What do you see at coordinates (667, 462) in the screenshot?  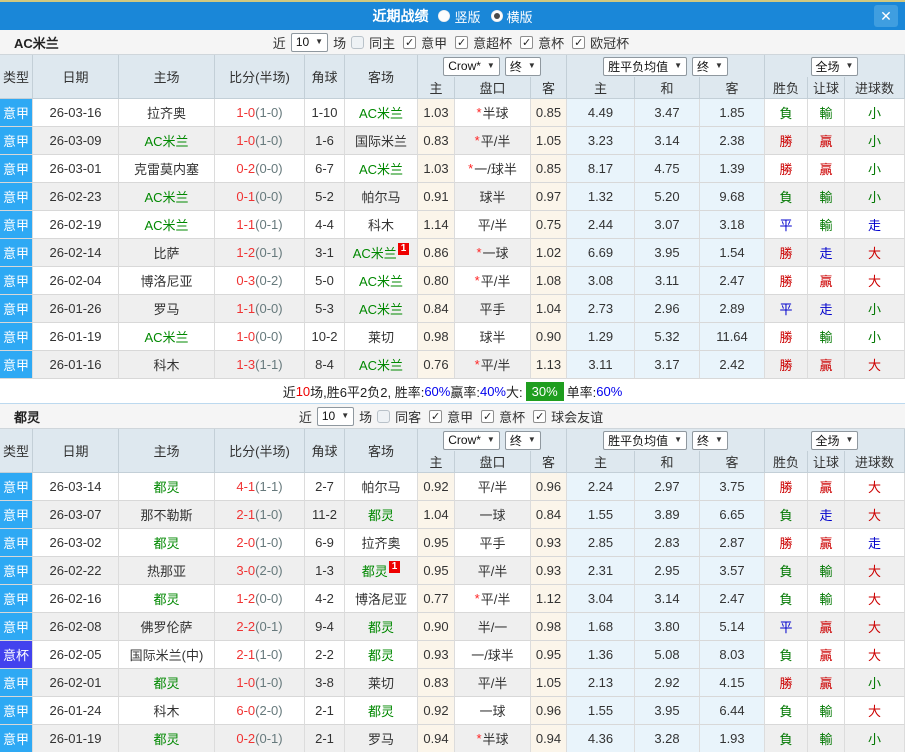 I see `column-subheader: 和` at bounding box center [667, 462].